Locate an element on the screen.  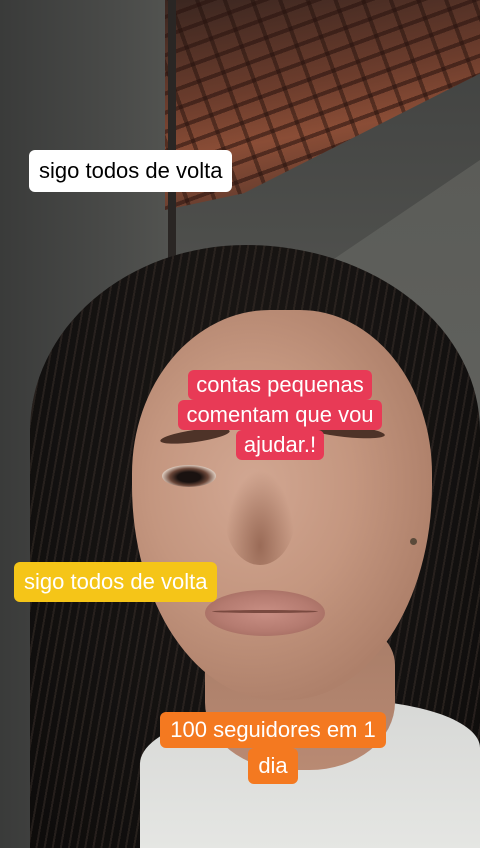
lips is located at coordinates (265, 613).